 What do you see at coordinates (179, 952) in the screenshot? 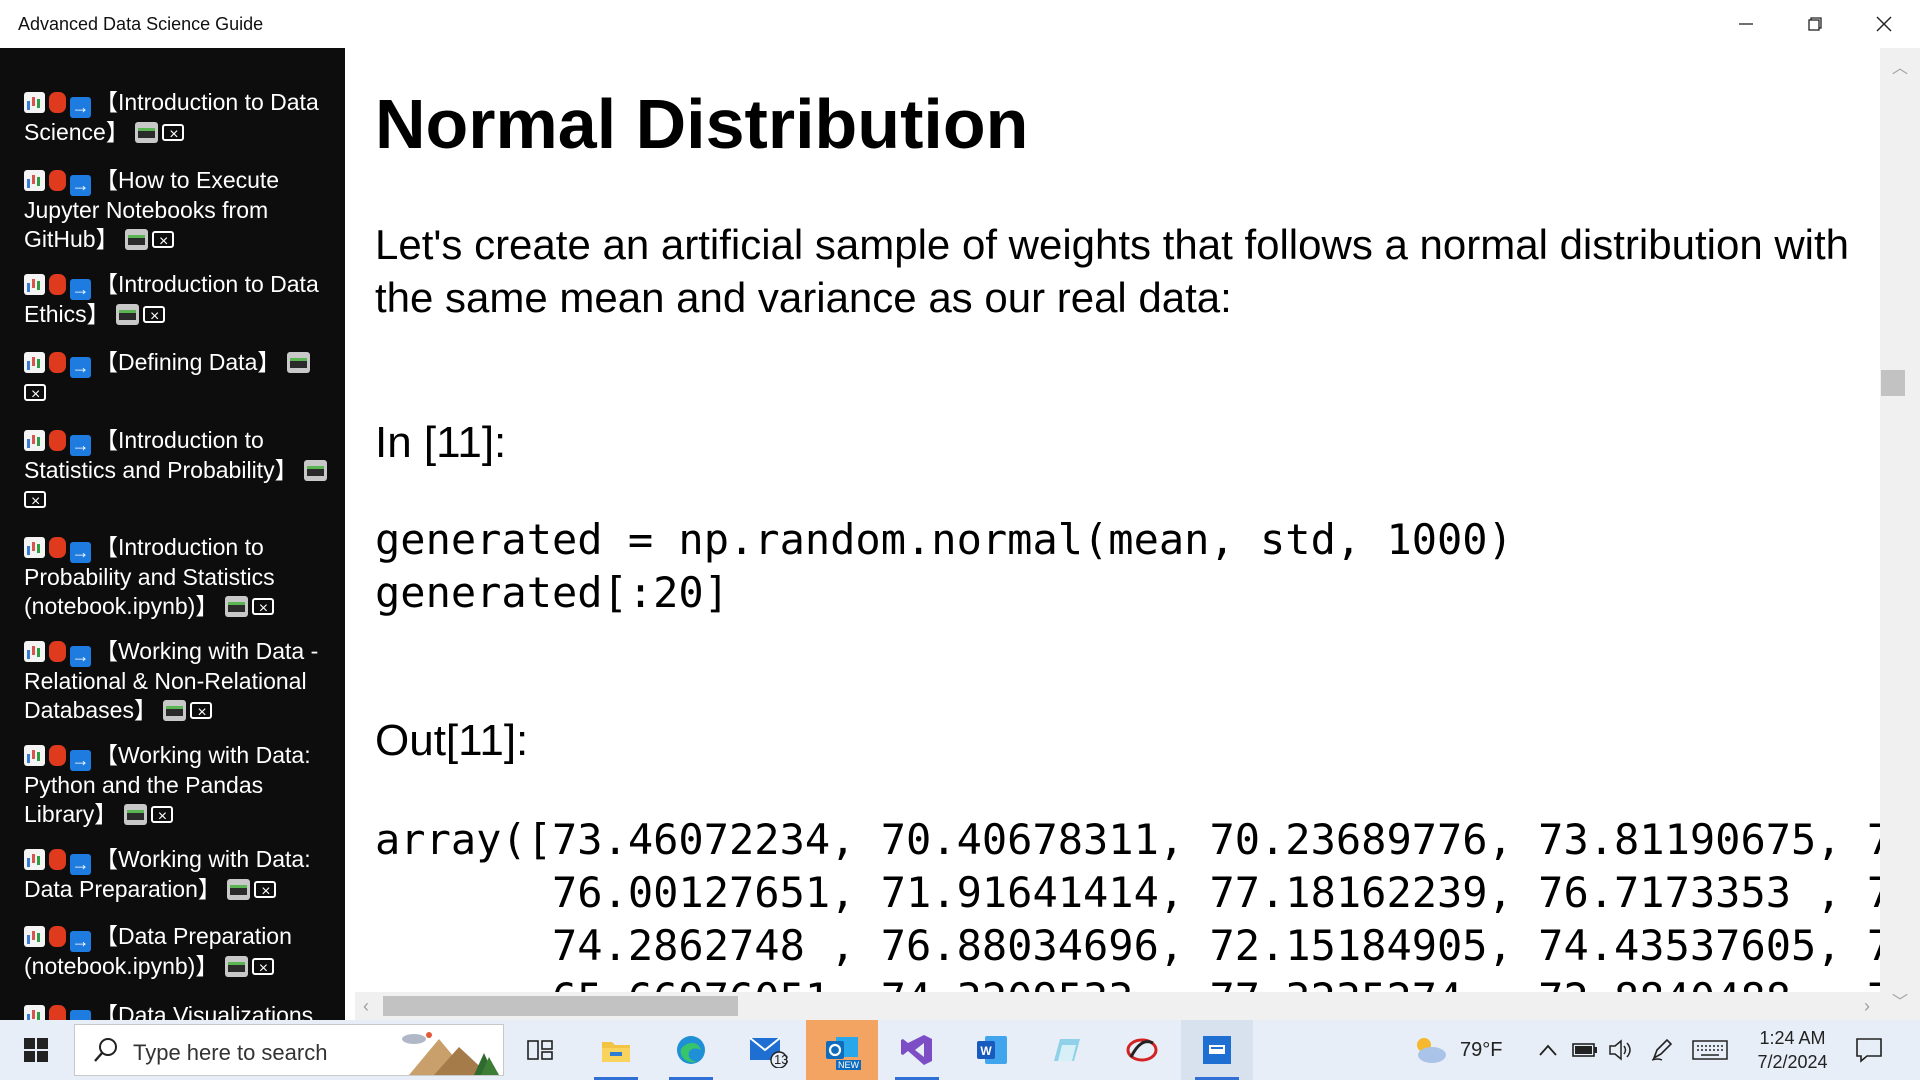
I see `sidebar-item-data-preparation-notebook: → 【Data Preparation (notebook.ipynb)】` at bounding box center [179, 952].